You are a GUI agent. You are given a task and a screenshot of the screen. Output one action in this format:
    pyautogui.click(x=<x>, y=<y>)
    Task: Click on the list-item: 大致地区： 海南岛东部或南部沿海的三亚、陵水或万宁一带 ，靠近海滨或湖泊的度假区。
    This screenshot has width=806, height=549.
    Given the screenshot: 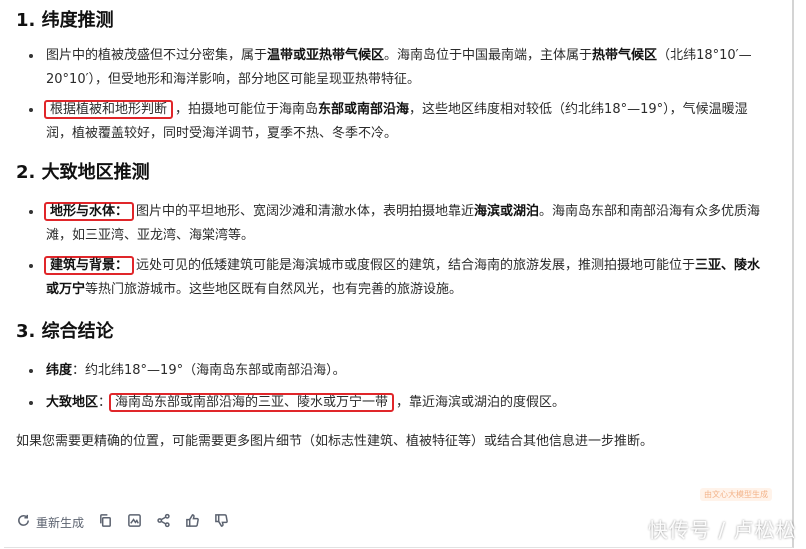 What is the action you would take?
    pyautogui.click(x=392, y=403)
    